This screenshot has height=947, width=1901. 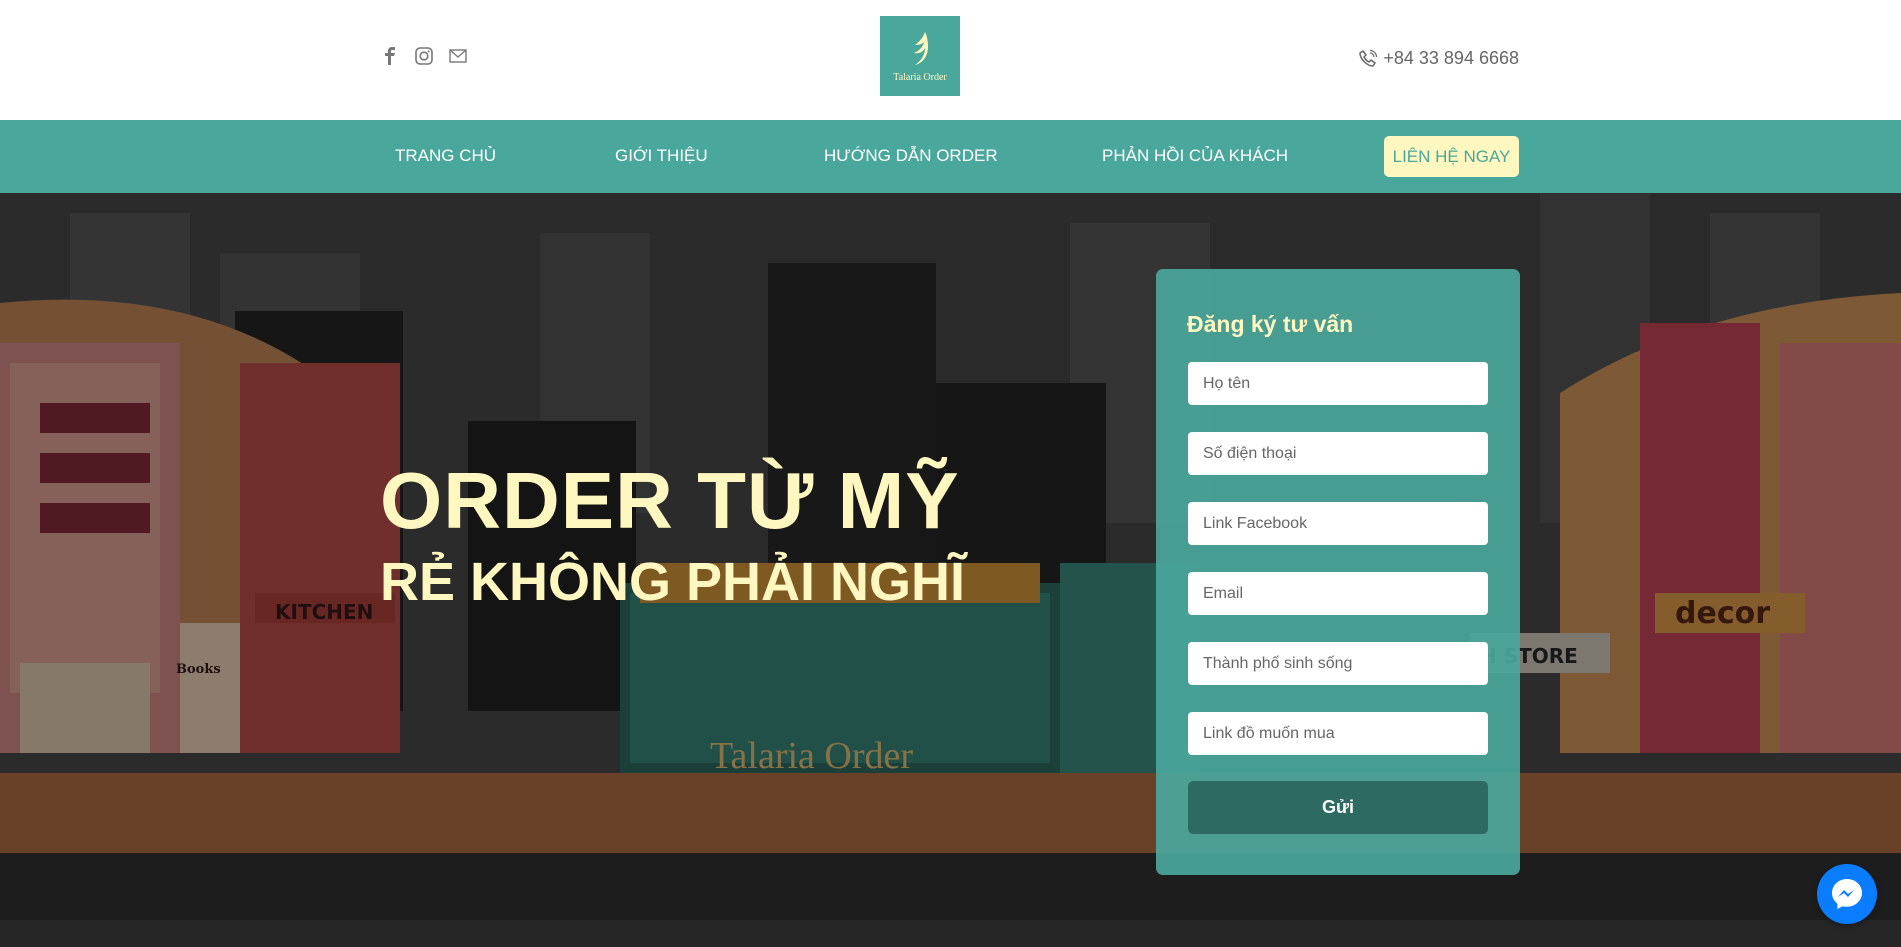 What do you see at coordinates (673, 582) in the screenshot?
I see `hero-subheadline: RẺ KHÔNG PHẢI NGHĨ` at bounding box center [673, 582].